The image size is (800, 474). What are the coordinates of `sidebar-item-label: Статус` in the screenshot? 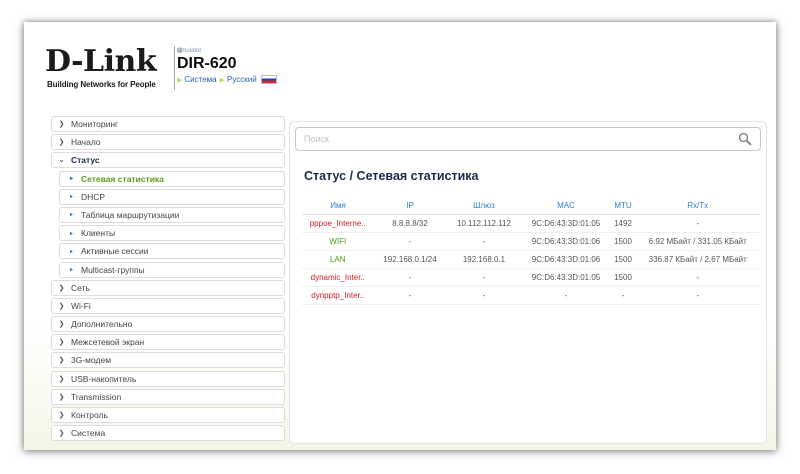 It's located at (85, 160).